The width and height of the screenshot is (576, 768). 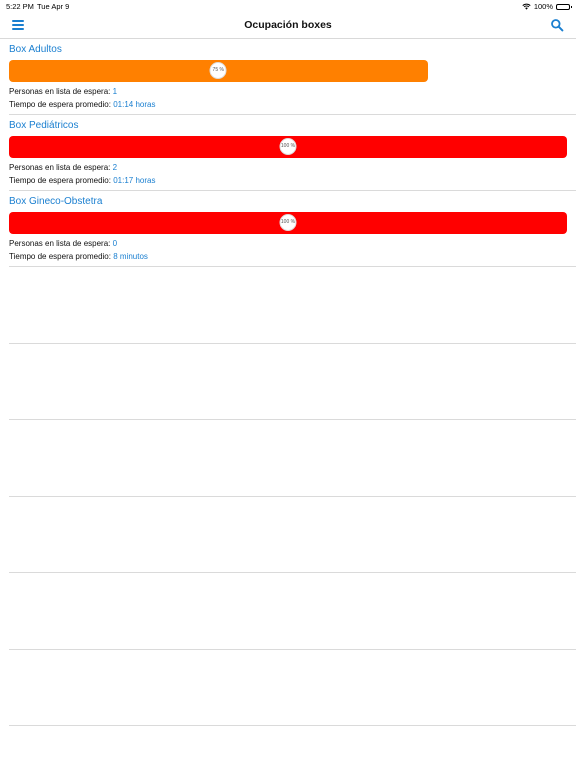 I want to click on average-wait: Tiempo de espera promedio: 01:17 horas, so click(x=82, y=180).